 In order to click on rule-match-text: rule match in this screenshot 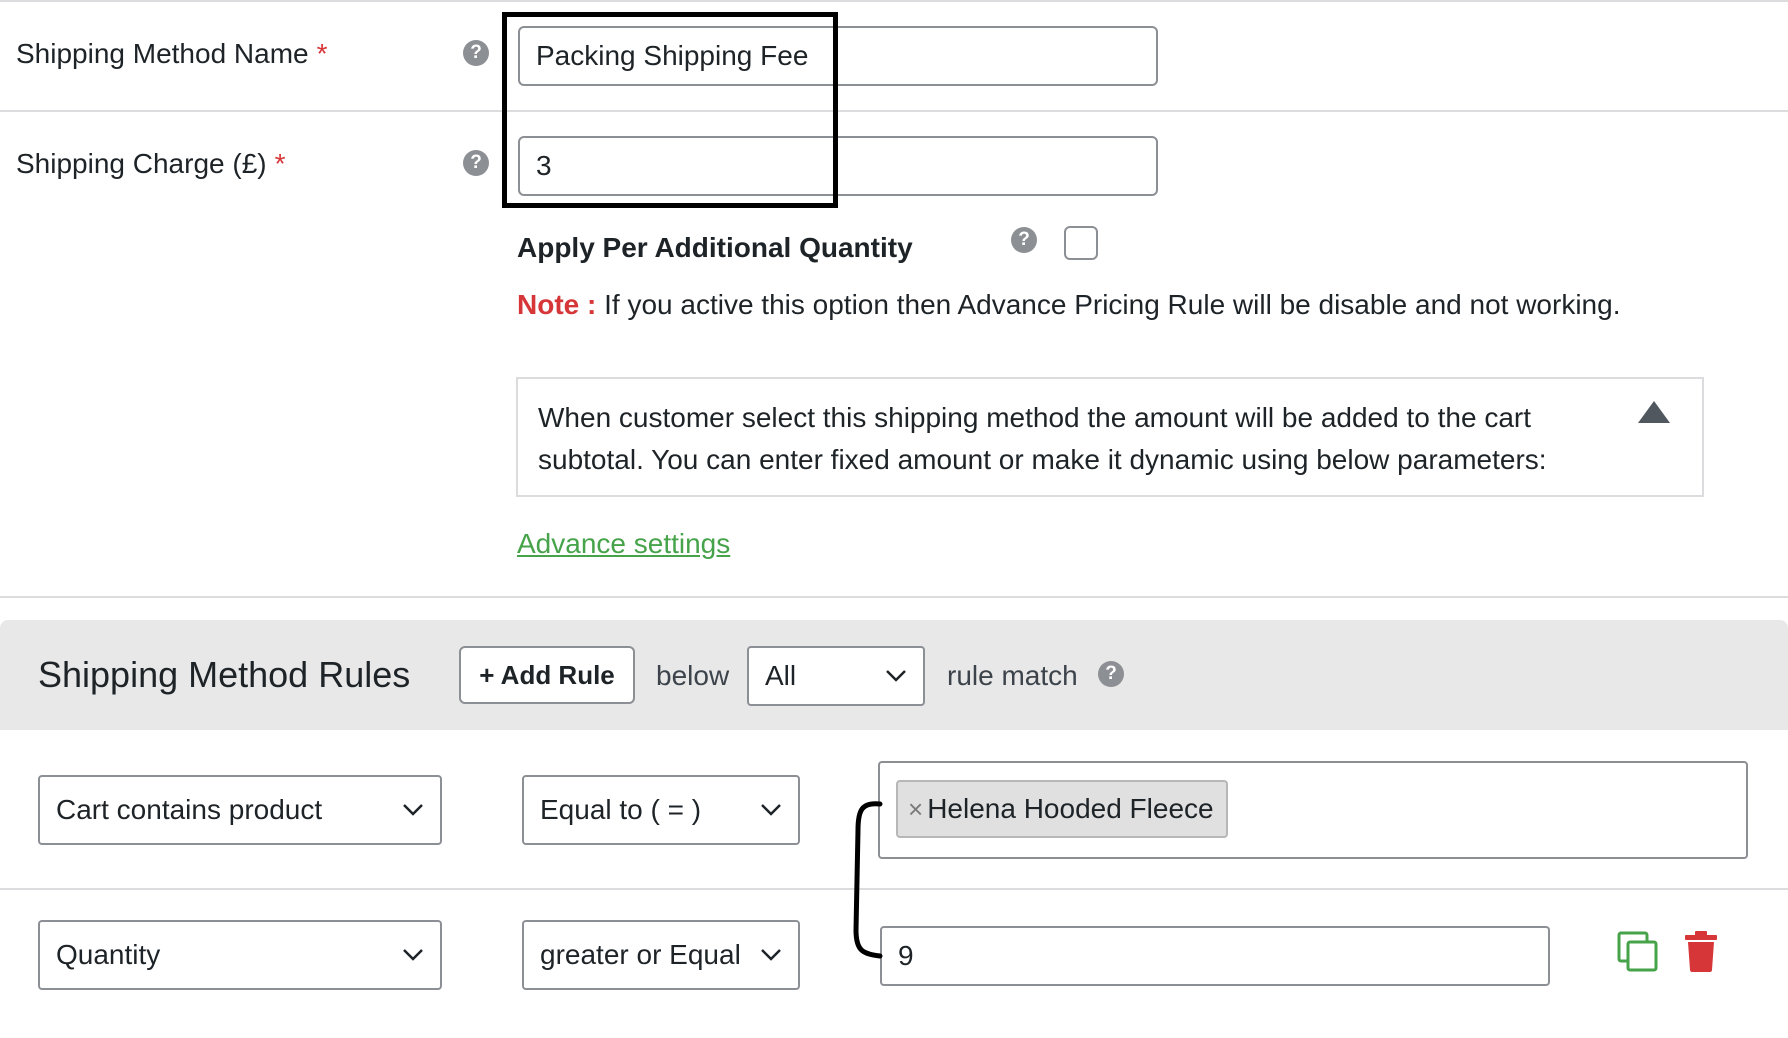, I will do `click(1012, 675)`.